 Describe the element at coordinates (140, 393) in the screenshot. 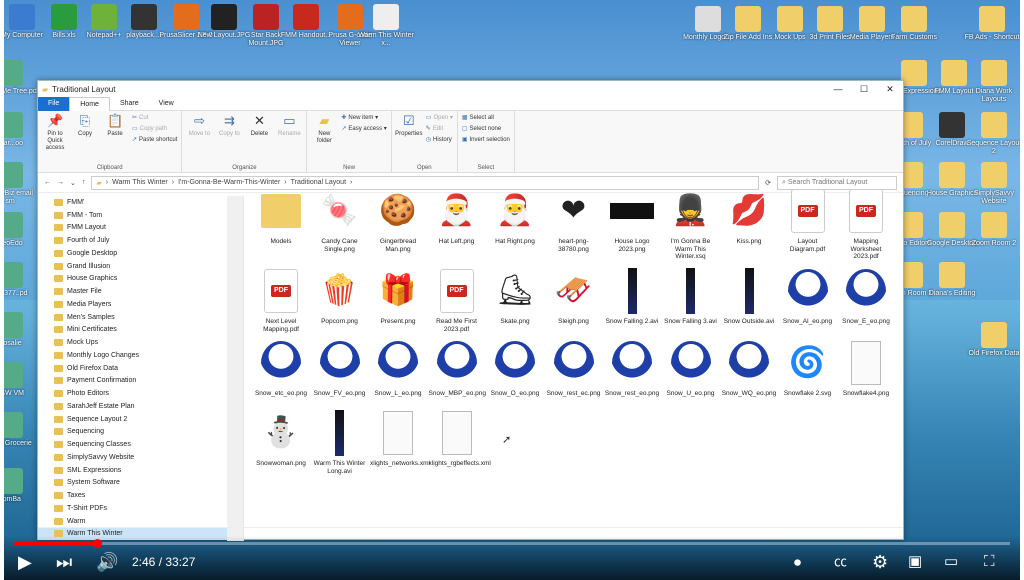

I see `nav-folder-item: Photo Editors` at that location.